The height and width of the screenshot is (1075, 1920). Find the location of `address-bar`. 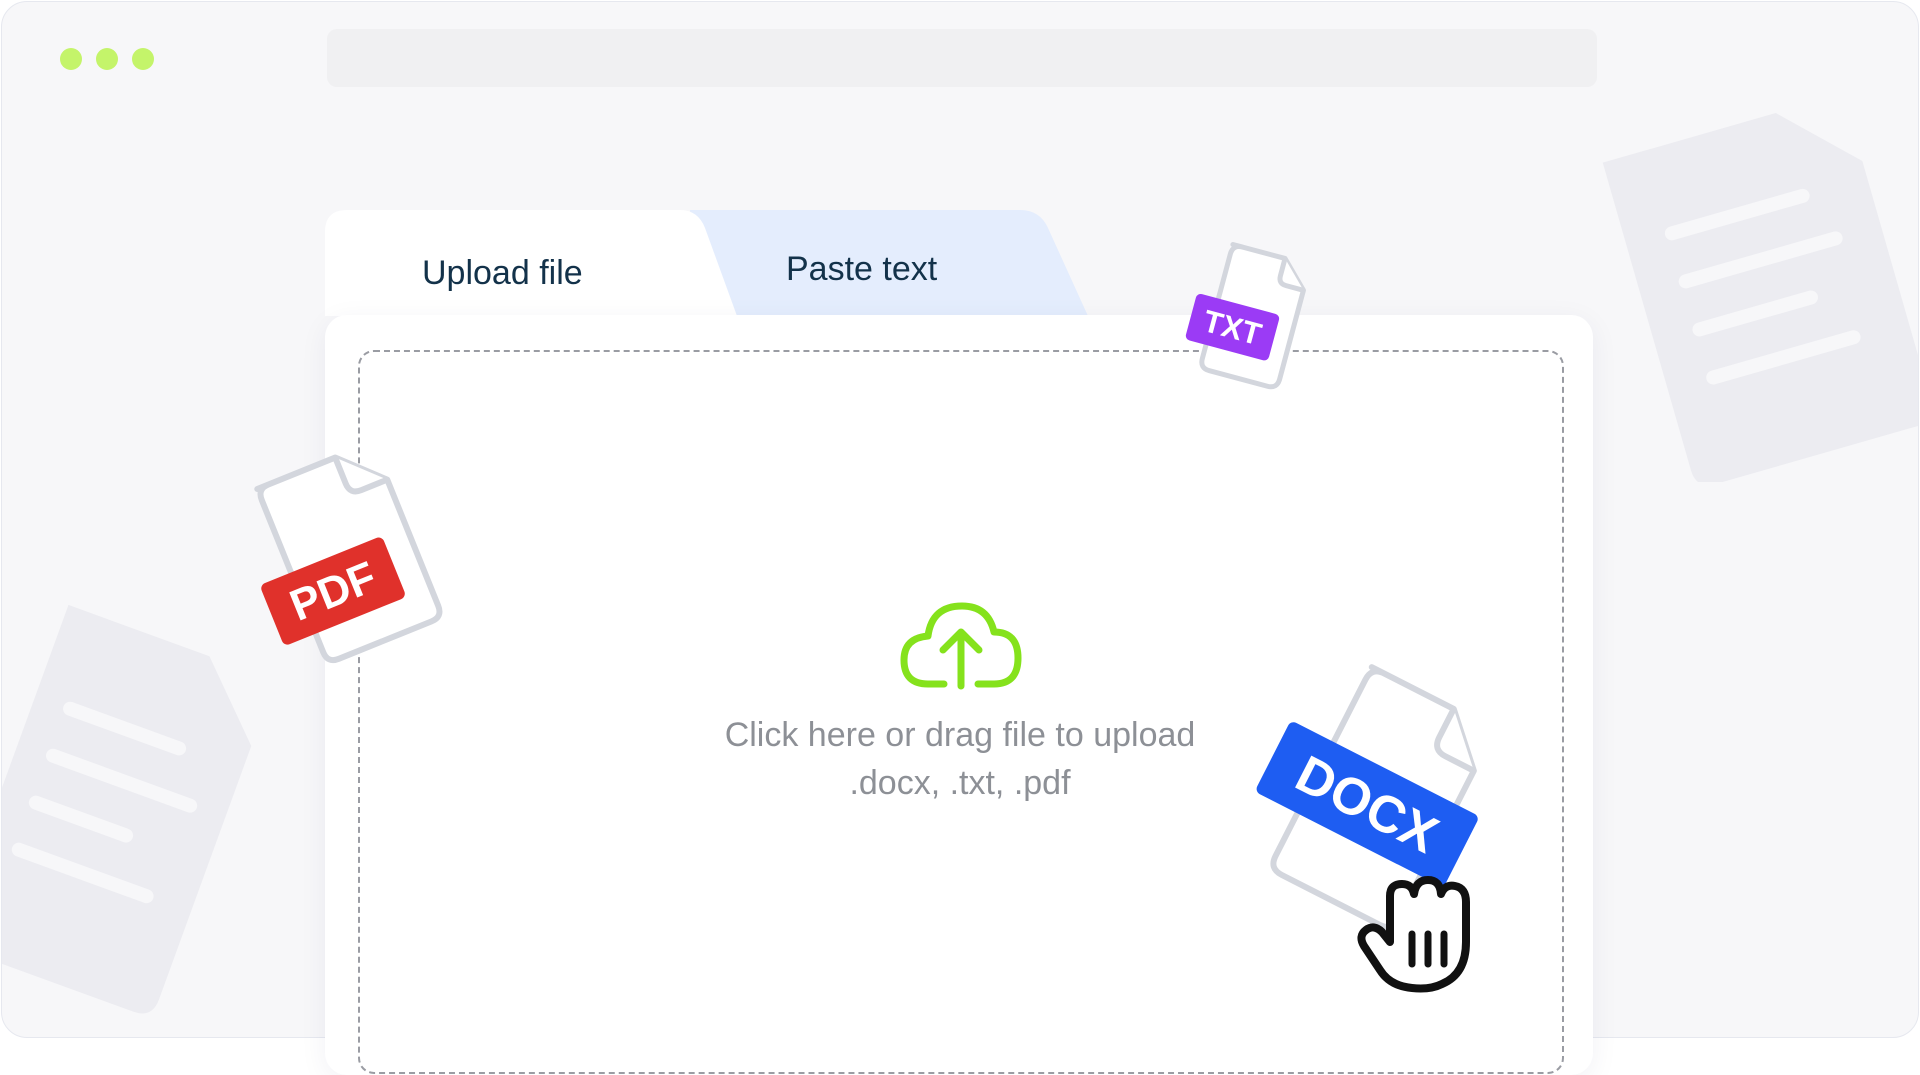

address-bar is located at coordinates (962, 58).